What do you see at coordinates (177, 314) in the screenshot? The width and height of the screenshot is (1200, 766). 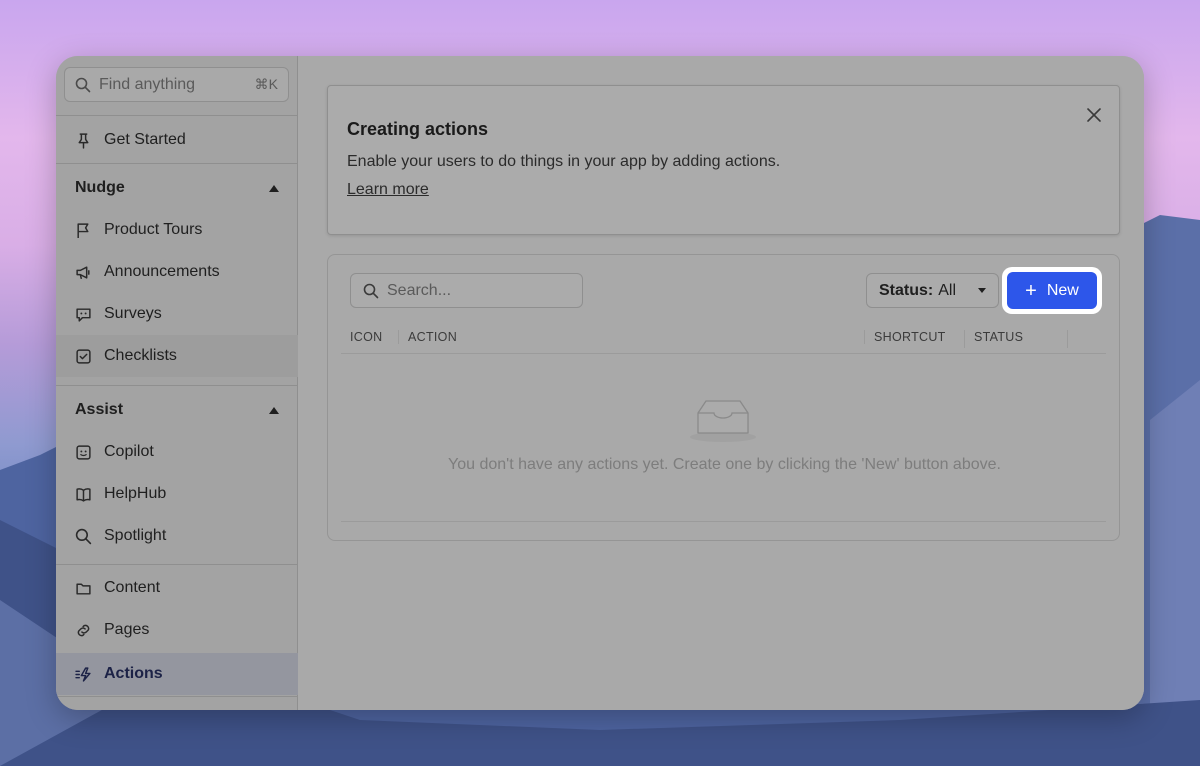 I see `sidebar-item-surveys: Surveys` at bounding box center [177, 314].